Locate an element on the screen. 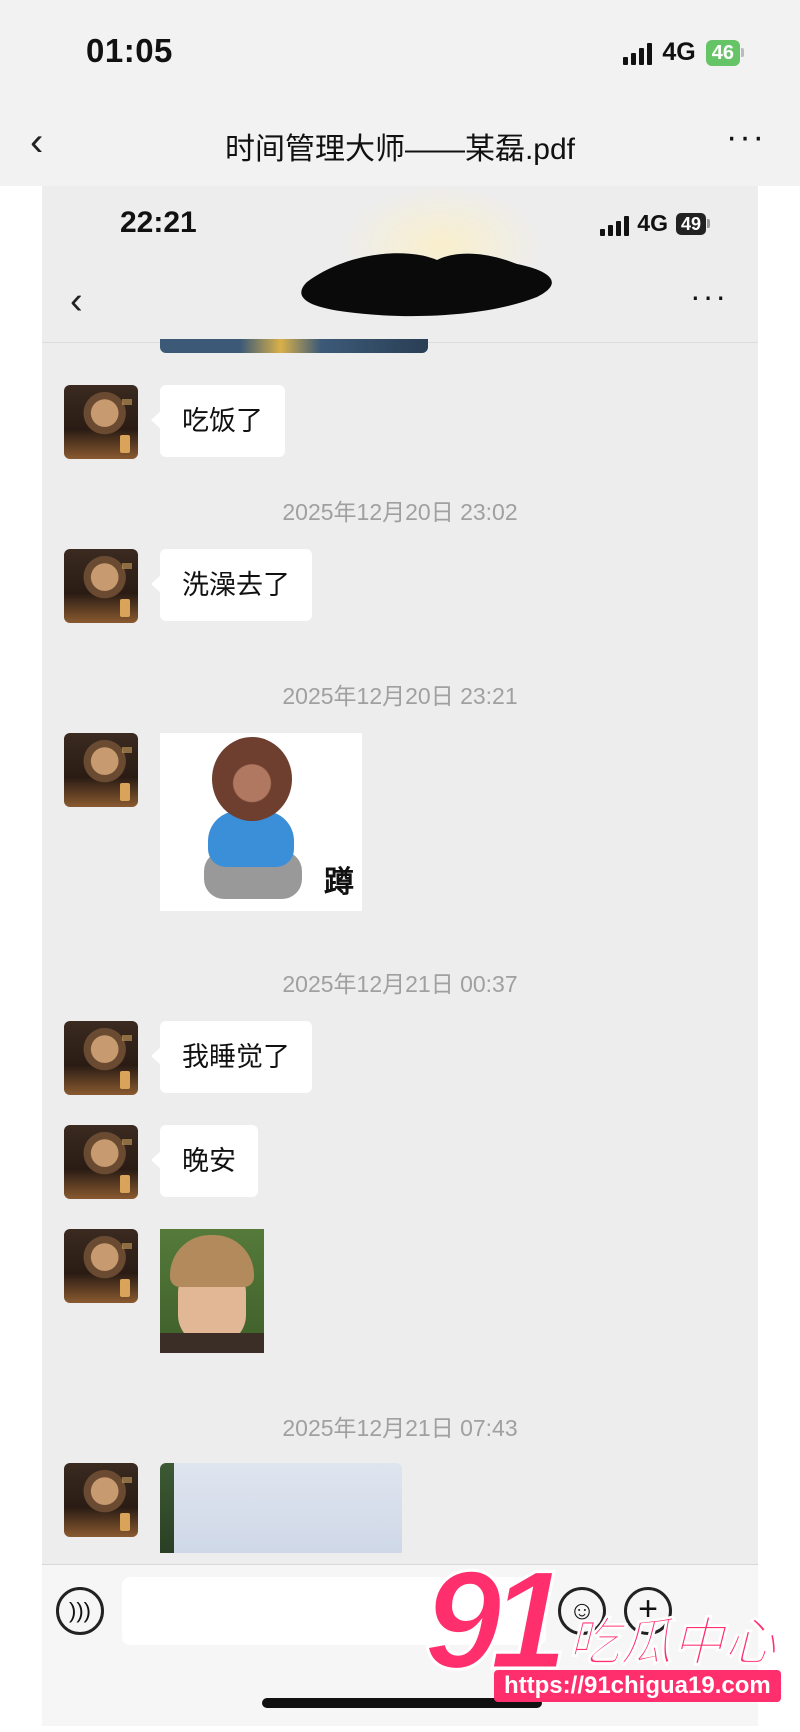 The height and width of the screenshot is (1732, 800). inner-network-label: 4G is located at coordinates (652, 223).